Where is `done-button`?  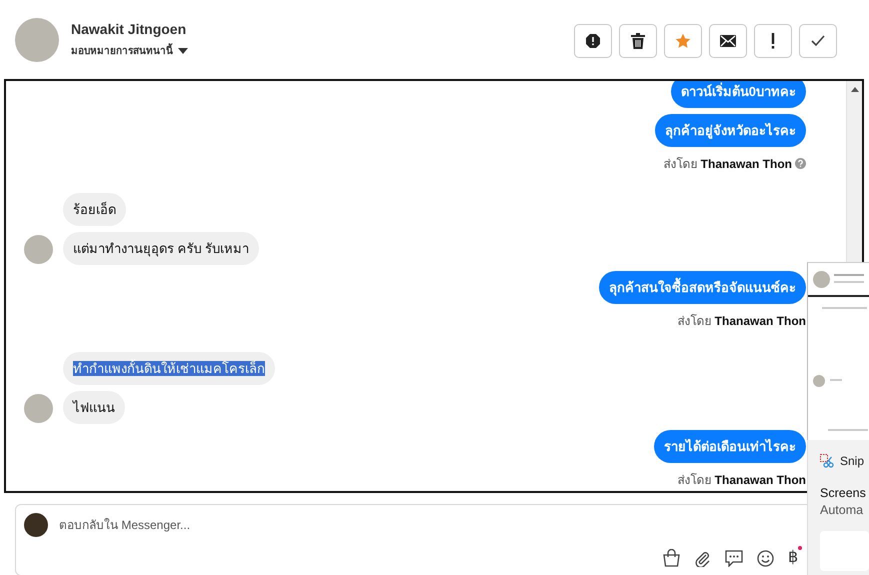 done-button is located at coordinates (818, 41).